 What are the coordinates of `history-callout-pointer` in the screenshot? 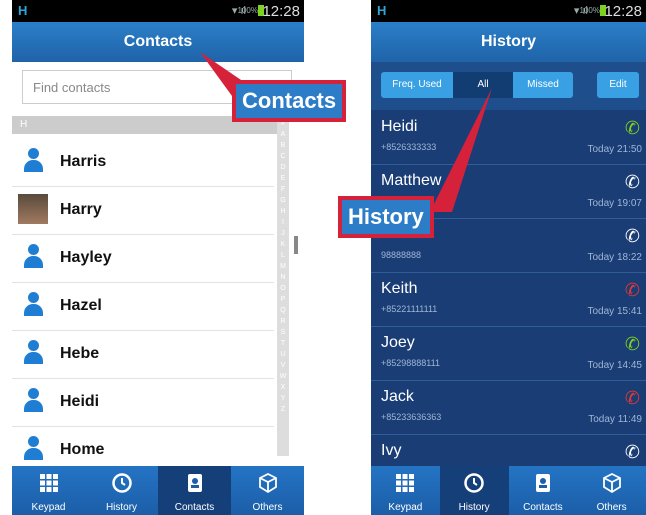 It's located at (461, 150).